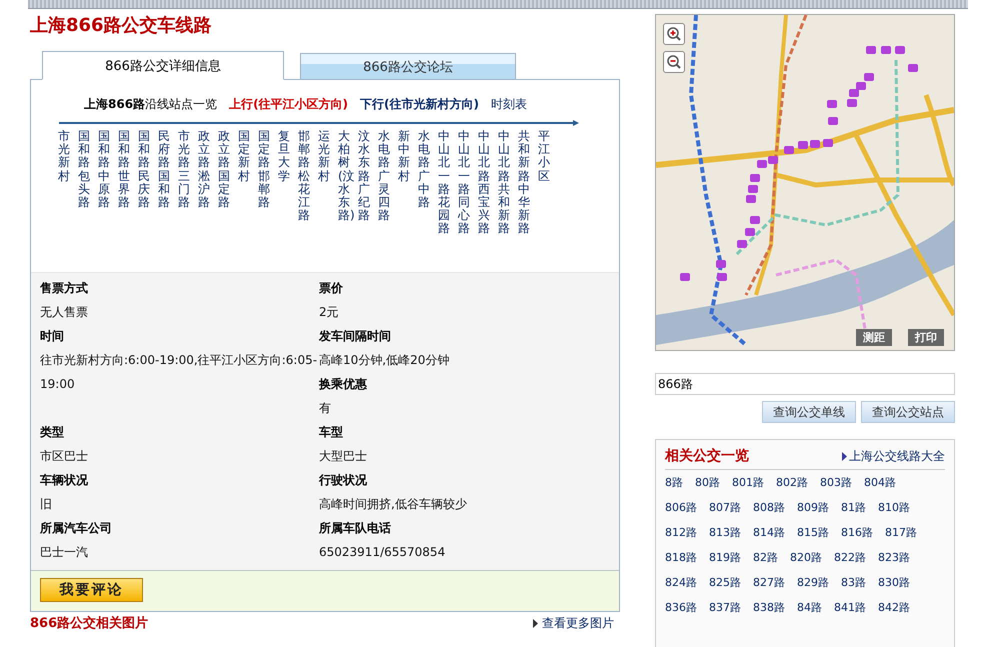  Describe the element at coordinates (901, 532) in the screenshot. I see `route-link: 817路` at that location.